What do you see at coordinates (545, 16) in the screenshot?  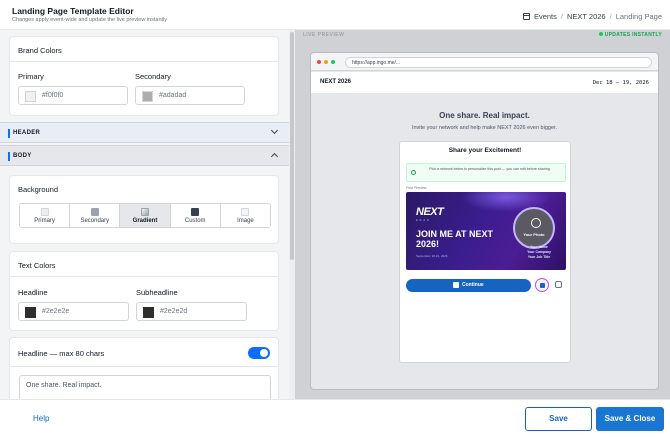 I see `breadcrumb-events: Events` at bounding box center [545, 16].